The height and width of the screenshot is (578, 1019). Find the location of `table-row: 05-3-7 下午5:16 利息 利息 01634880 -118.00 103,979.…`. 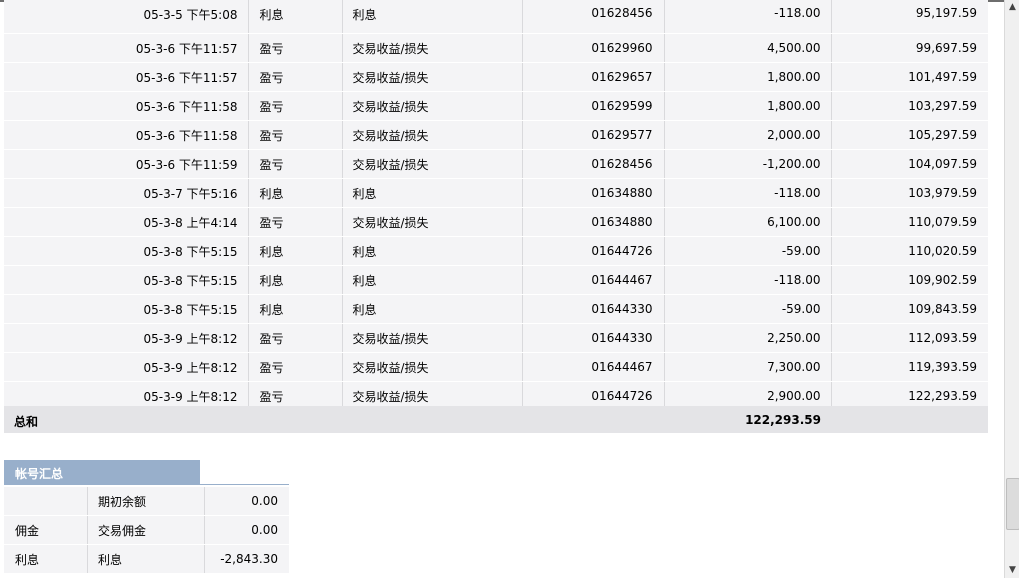

table-row: 05-3-7 下午5:16 利息 利息 01634880 -118.00 103,979.… is located at coordinates (496, 193).